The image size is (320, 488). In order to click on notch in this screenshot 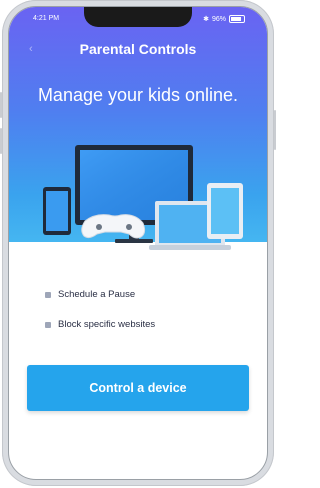, I will do `click(138, 17)`.